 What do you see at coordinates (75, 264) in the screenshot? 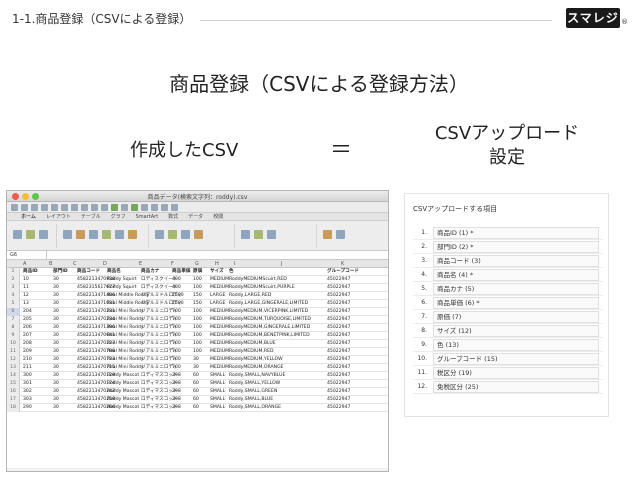
I see `column-letter: C` at bounding box center [75, 264].